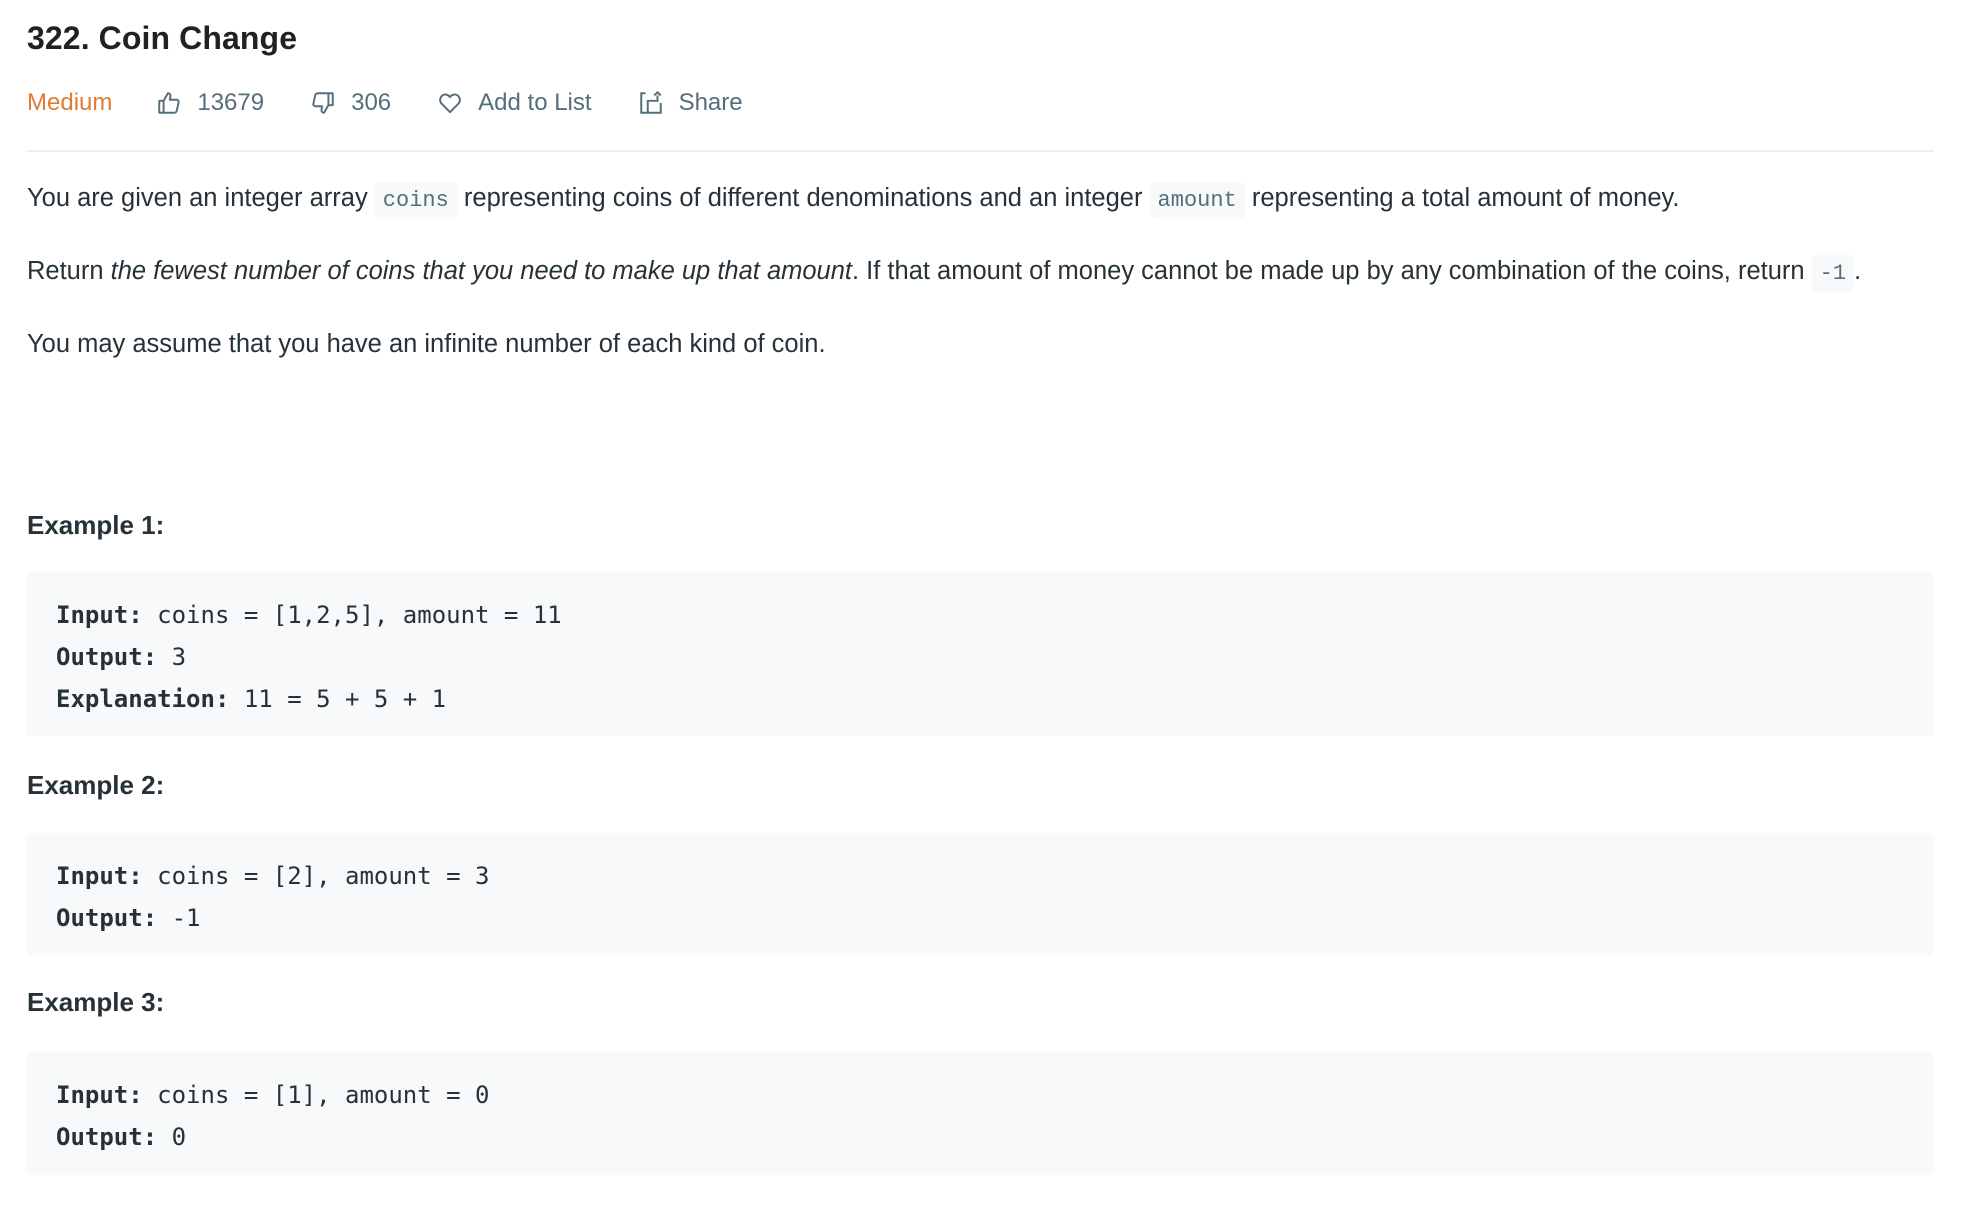  What do you see at coordinates (371, 102) in the screenshot?
I see `dislike-count: 306` at bounding box center [371, 102].